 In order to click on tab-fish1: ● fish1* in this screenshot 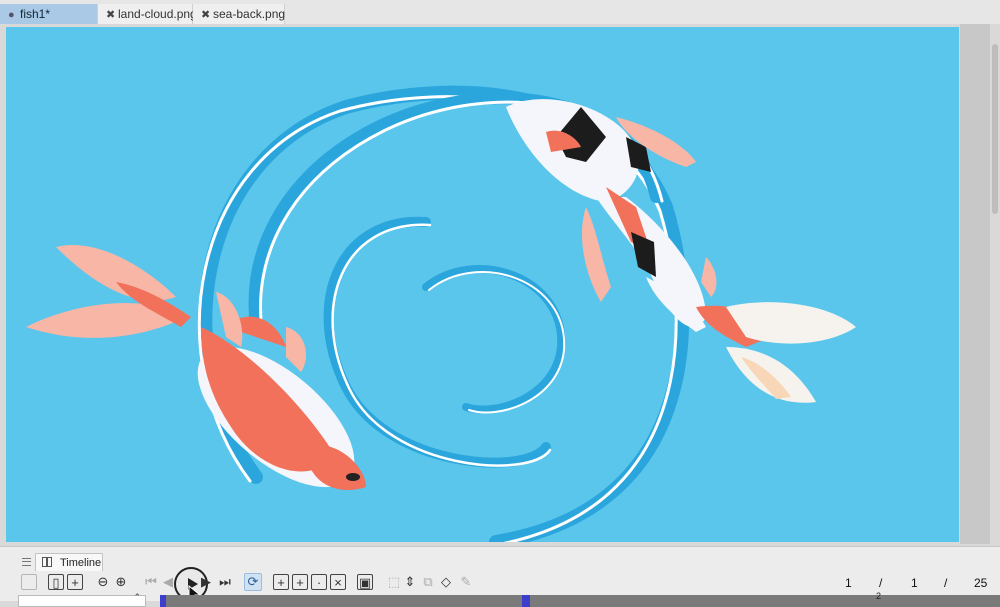, I will do `click(49, 14)`.